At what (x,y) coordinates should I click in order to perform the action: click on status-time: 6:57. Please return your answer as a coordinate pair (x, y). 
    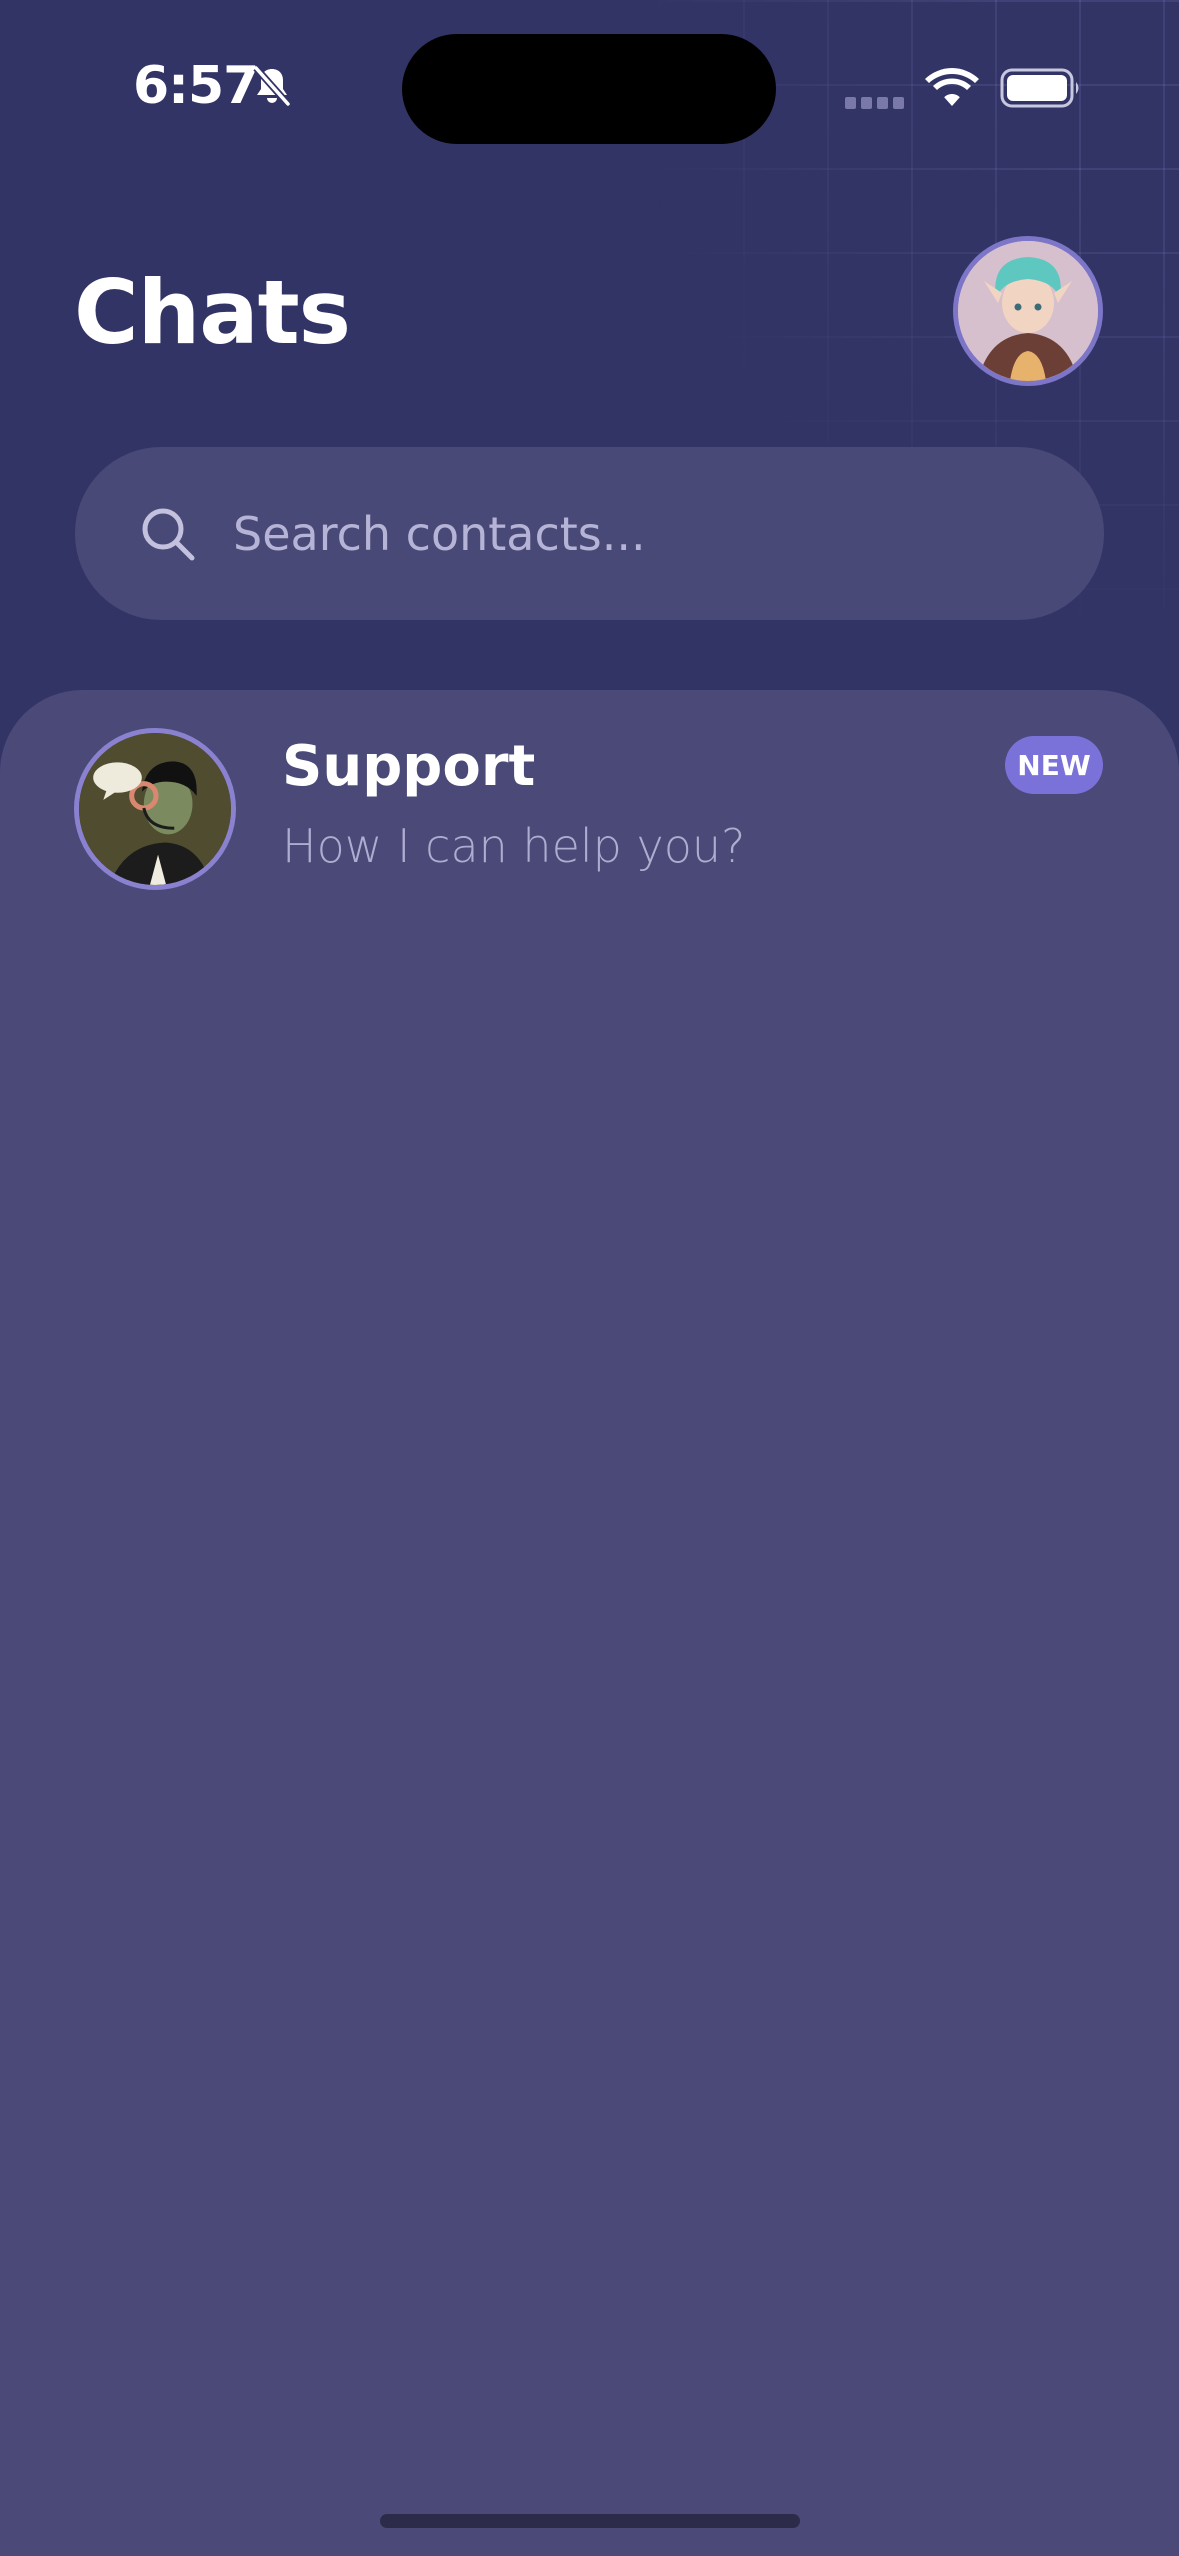
    Looking at the image, I should click on (196, 86).